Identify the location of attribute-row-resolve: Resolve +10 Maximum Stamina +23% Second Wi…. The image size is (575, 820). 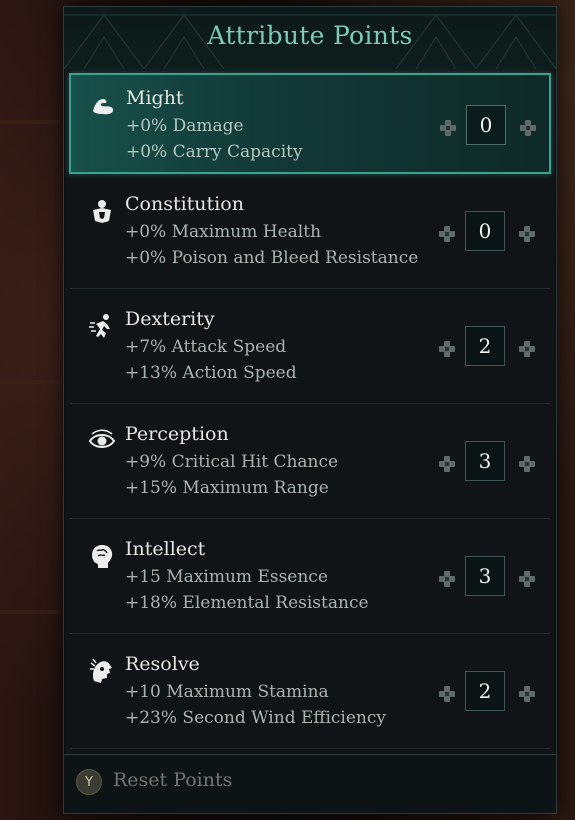
(310, 695).